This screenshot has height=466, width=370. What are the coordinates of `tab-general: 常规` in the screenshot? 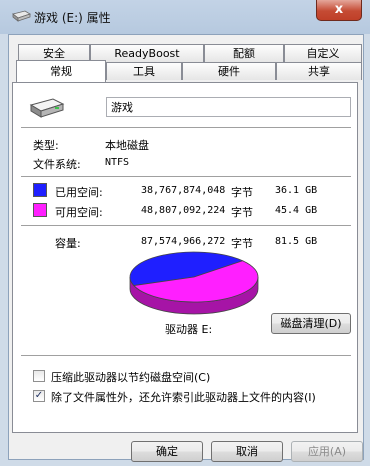 It's located at (61, 71).